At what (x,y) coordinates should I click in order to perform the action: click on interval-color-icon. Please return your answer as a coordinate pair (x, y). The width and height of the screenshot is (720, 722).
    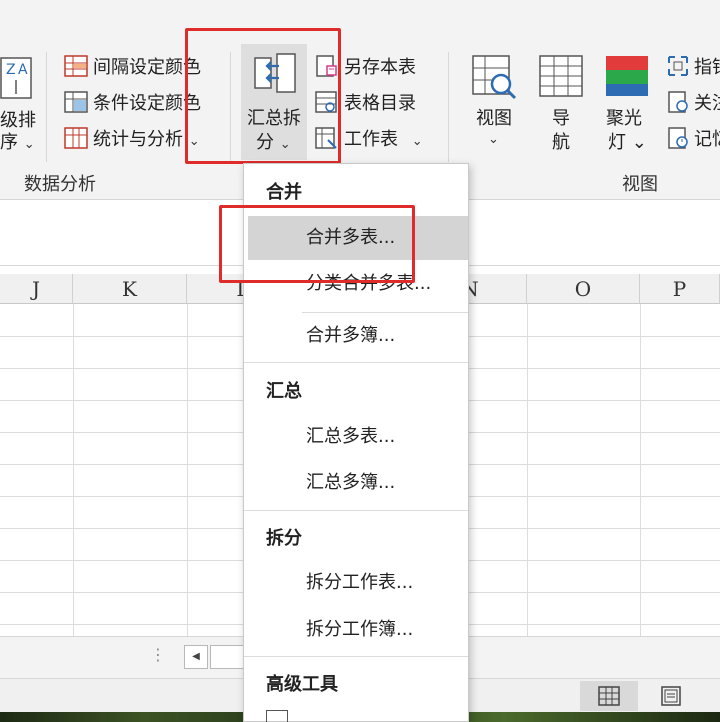
    Looking at the image, I should click on (76, 66).